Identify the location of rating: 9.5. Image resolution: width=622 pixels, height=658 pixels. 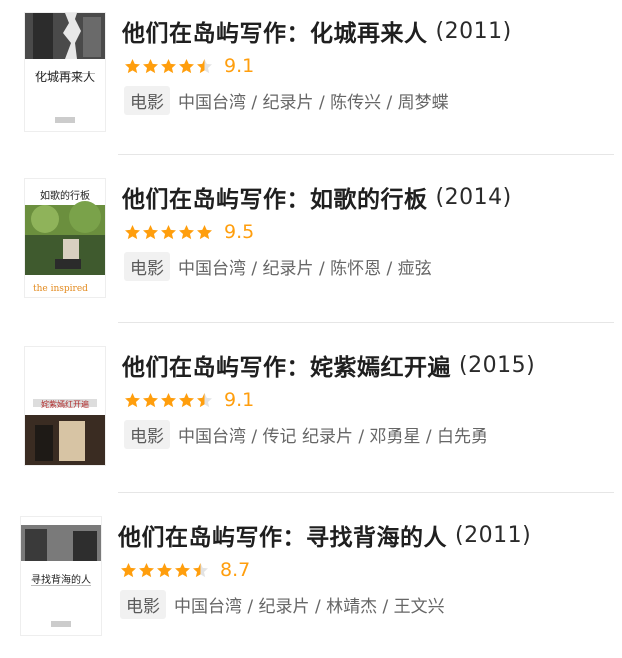
(189, 232).